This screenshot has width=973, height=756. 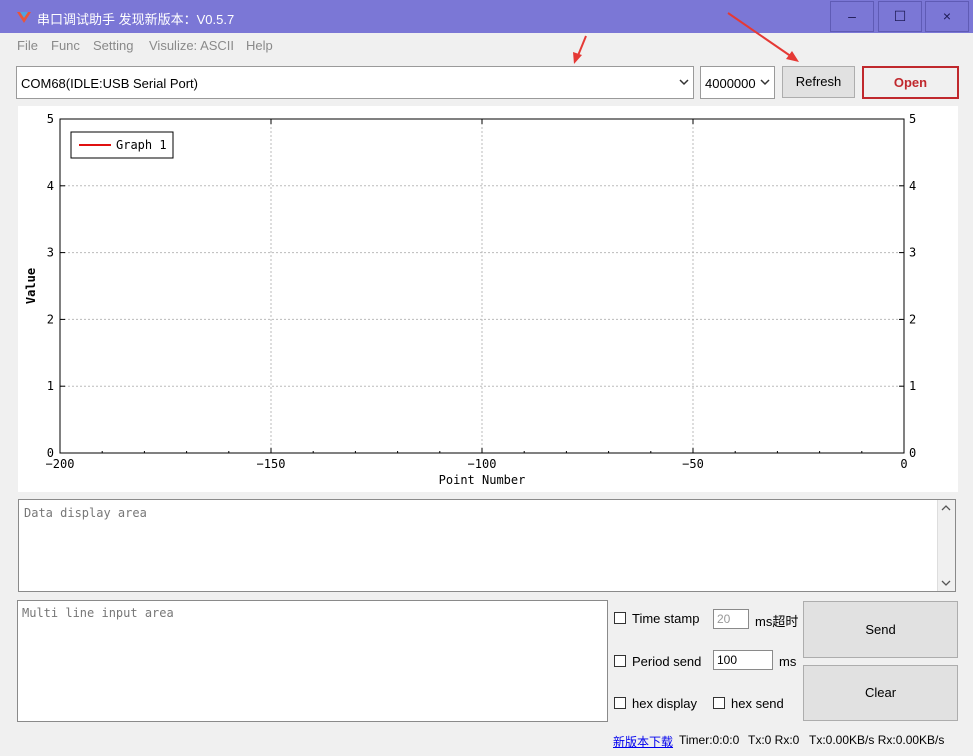 What do you see at coordinates (686, 38) in the screenshot?
I see `annotation-arrows` at bounding box center [686, 38].